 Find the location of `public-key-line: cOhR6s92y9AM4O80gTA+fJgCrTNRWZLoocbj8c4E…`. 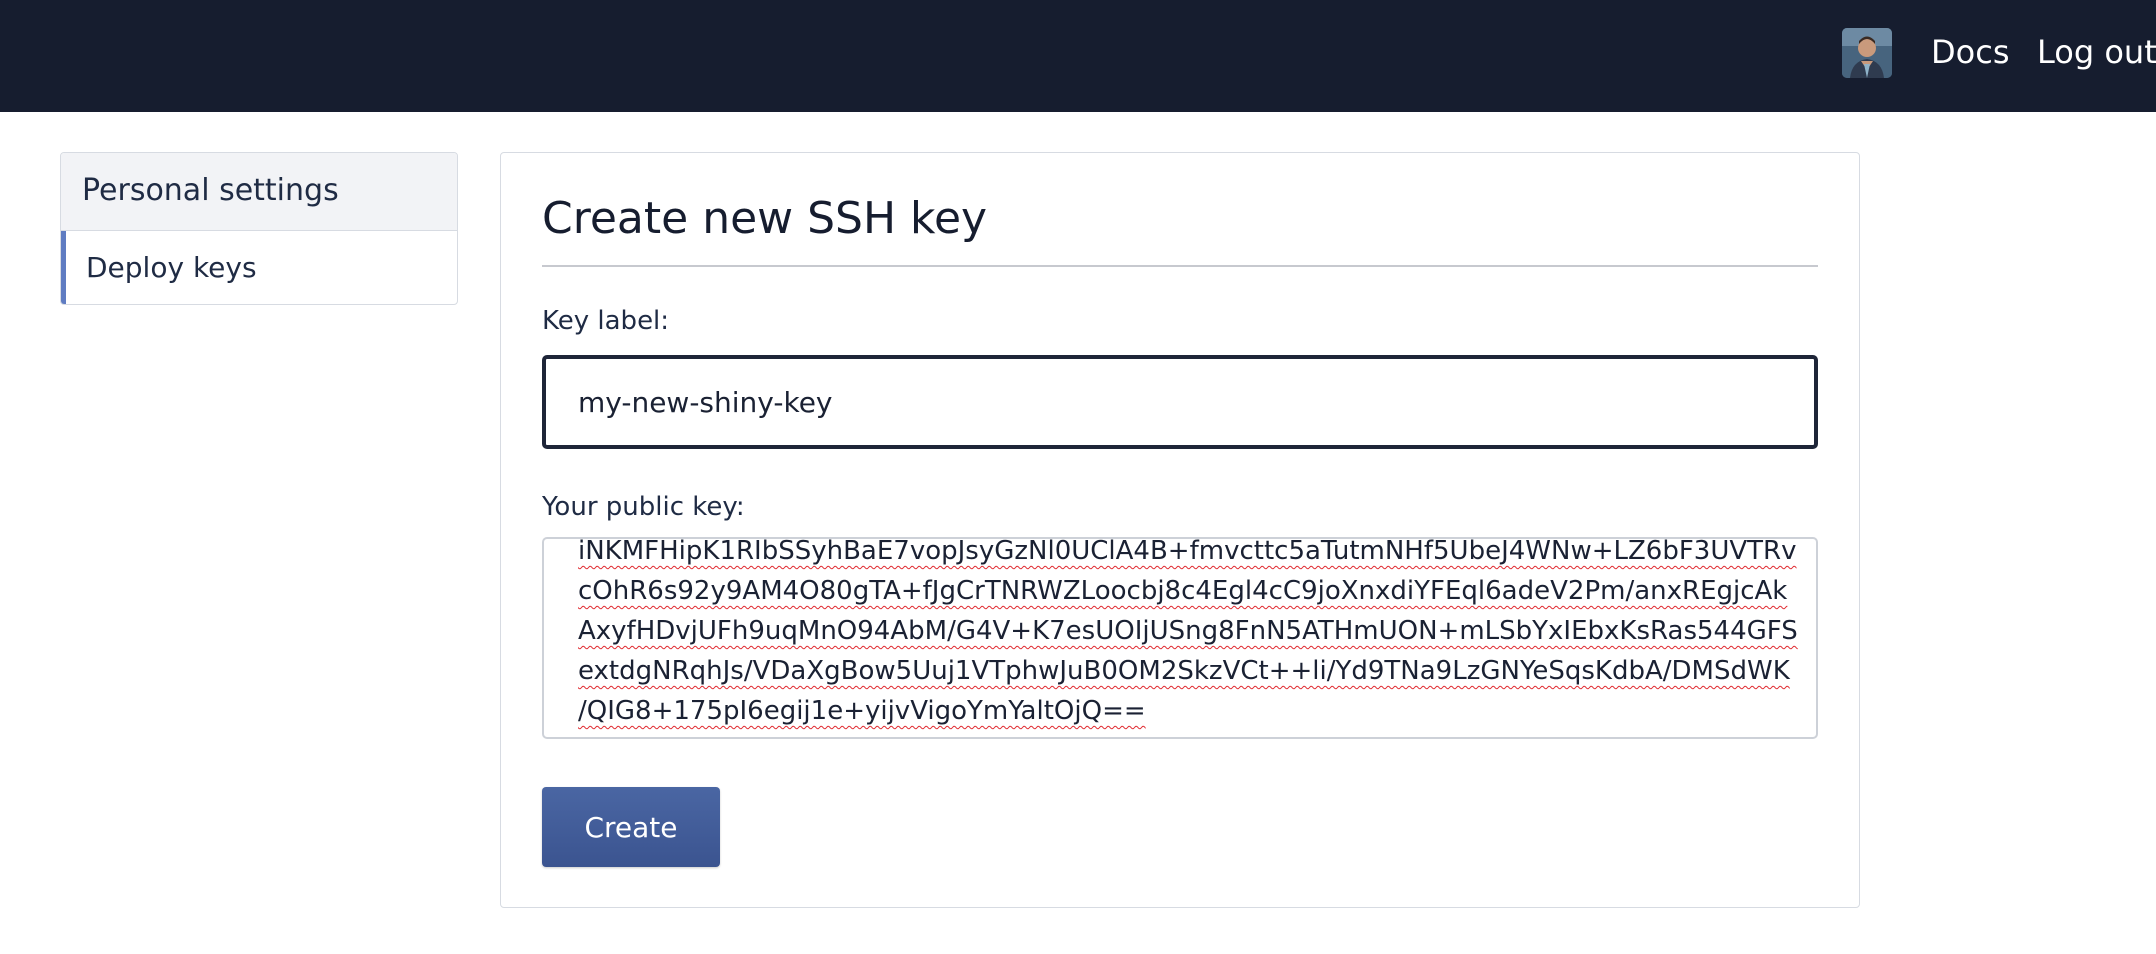

public-key-line: cOhR6s92y9AM4O80gTA+fJgCrTNRWZLoocbj8c4E… is located at coordinates (1183, 591).